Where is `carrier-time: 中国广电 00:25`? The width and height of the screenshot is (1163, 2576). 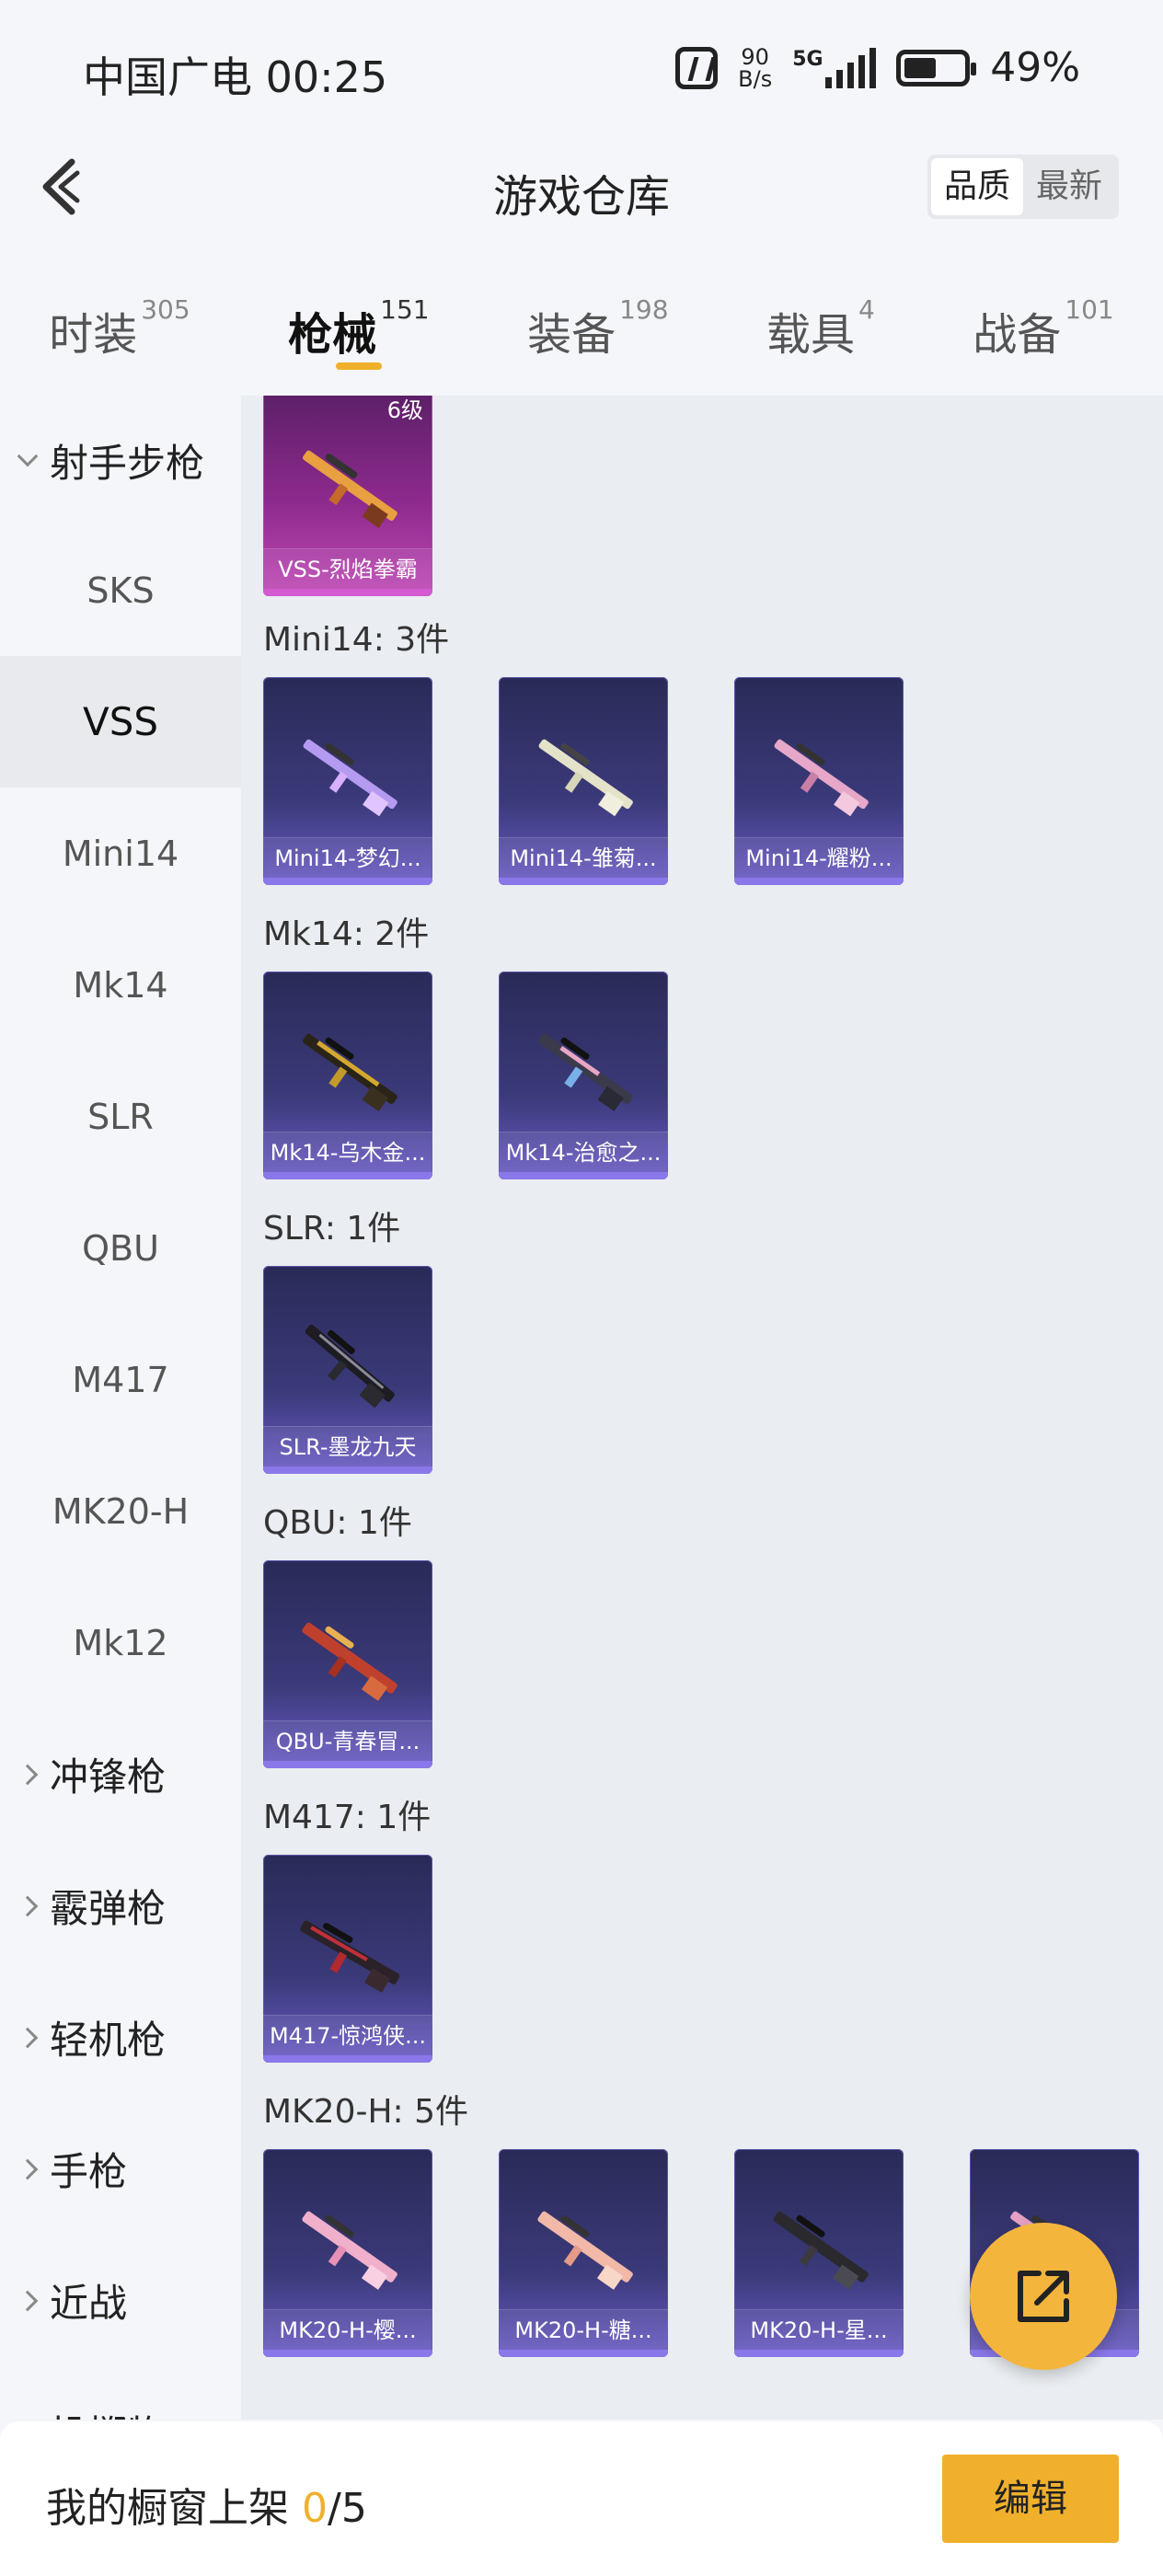 carrier-time: 中国广电 00:25 is located at coordinates (236, 77).